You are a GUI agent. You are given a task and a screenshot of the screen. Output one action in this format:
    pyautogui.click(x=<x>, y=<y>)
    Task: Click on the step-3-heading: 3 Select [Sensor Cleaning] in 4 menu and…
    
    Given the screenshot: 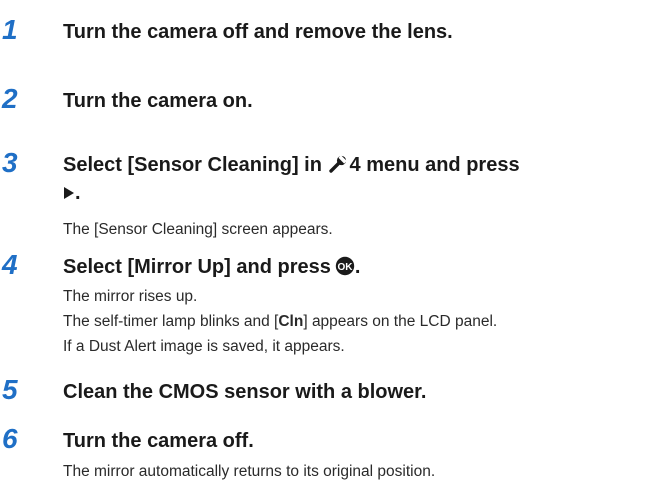 What is the action you would take?
    pyautogui.click(x=329, y=163)
    